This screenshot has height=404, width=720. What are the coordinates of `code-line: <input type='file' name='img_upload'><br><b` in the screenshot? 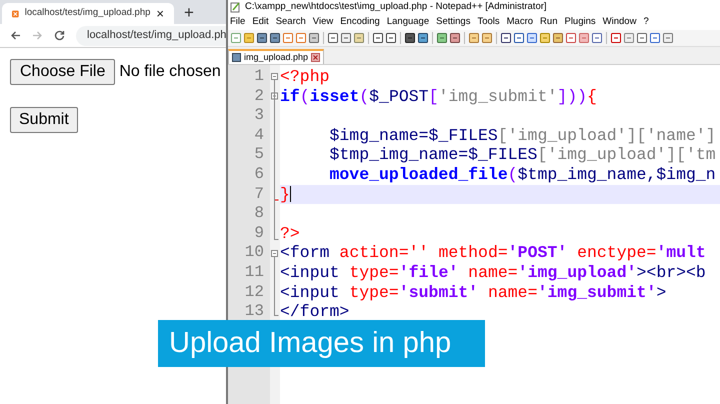 It's located at (493, 272).